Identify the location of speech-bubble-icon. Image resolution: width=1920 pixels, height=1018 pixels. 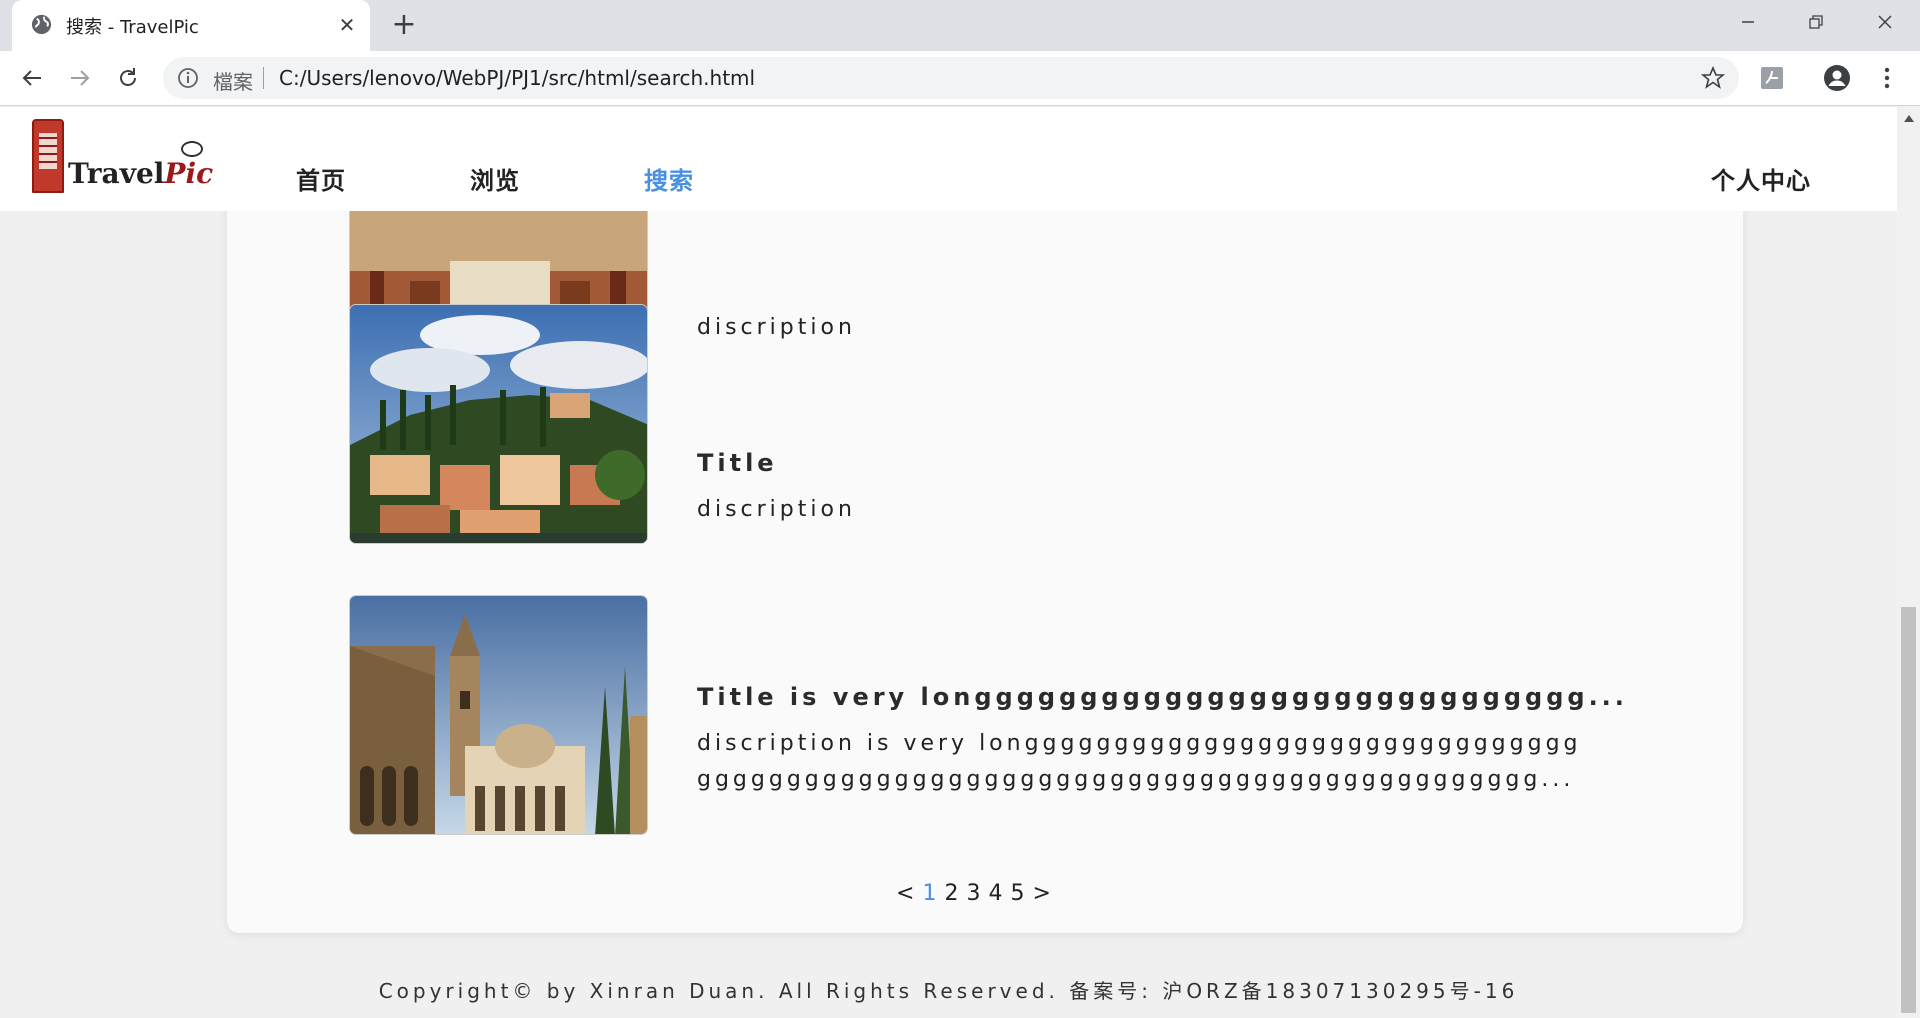
(192, 149).